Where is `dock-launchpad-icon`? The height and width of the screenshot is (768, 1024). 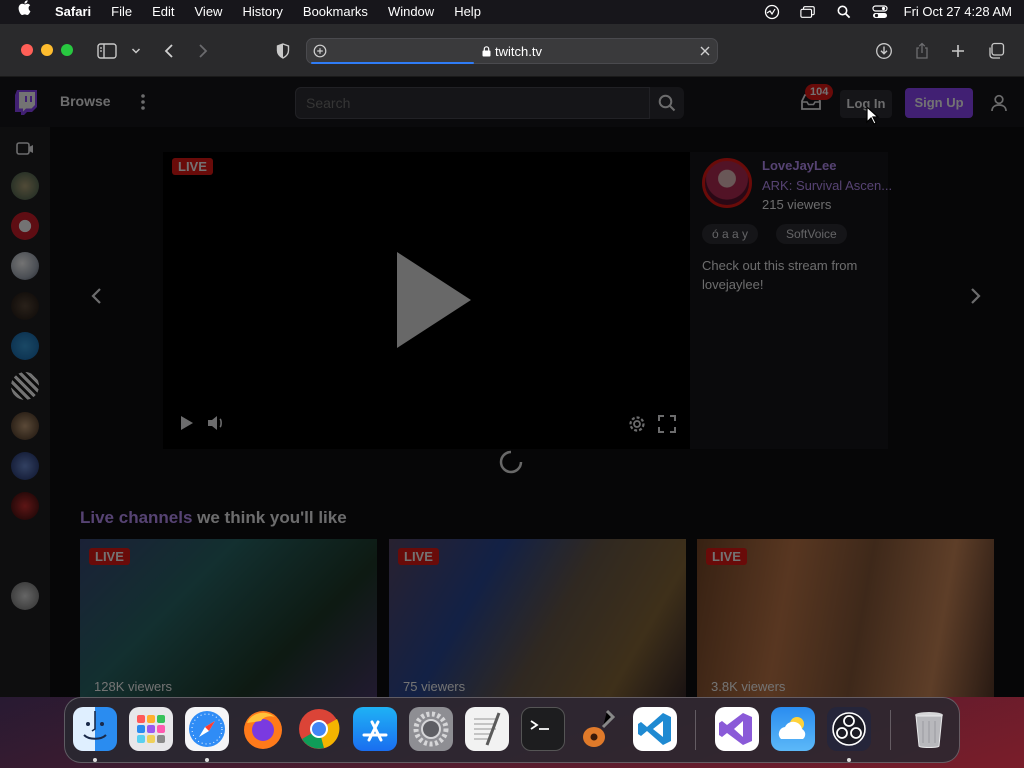 dock-launchpad-icon is located at coordinates (151, 729).